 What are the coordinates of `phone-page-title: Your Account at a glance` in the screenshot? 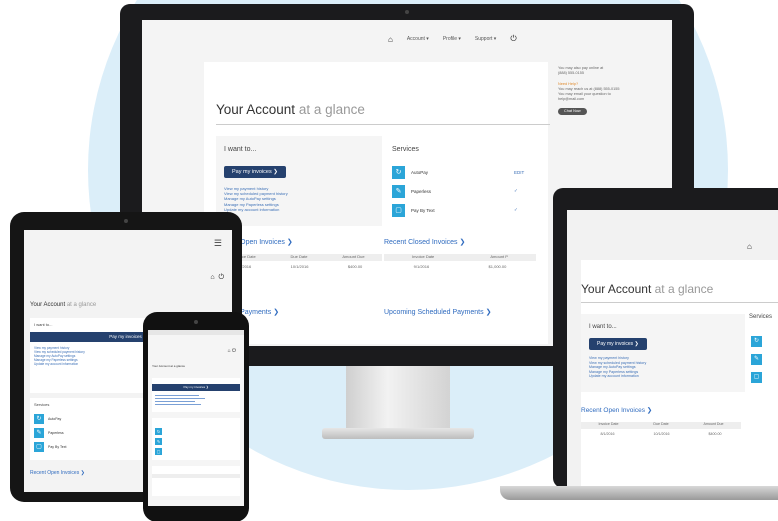 It's located at (169, 366).